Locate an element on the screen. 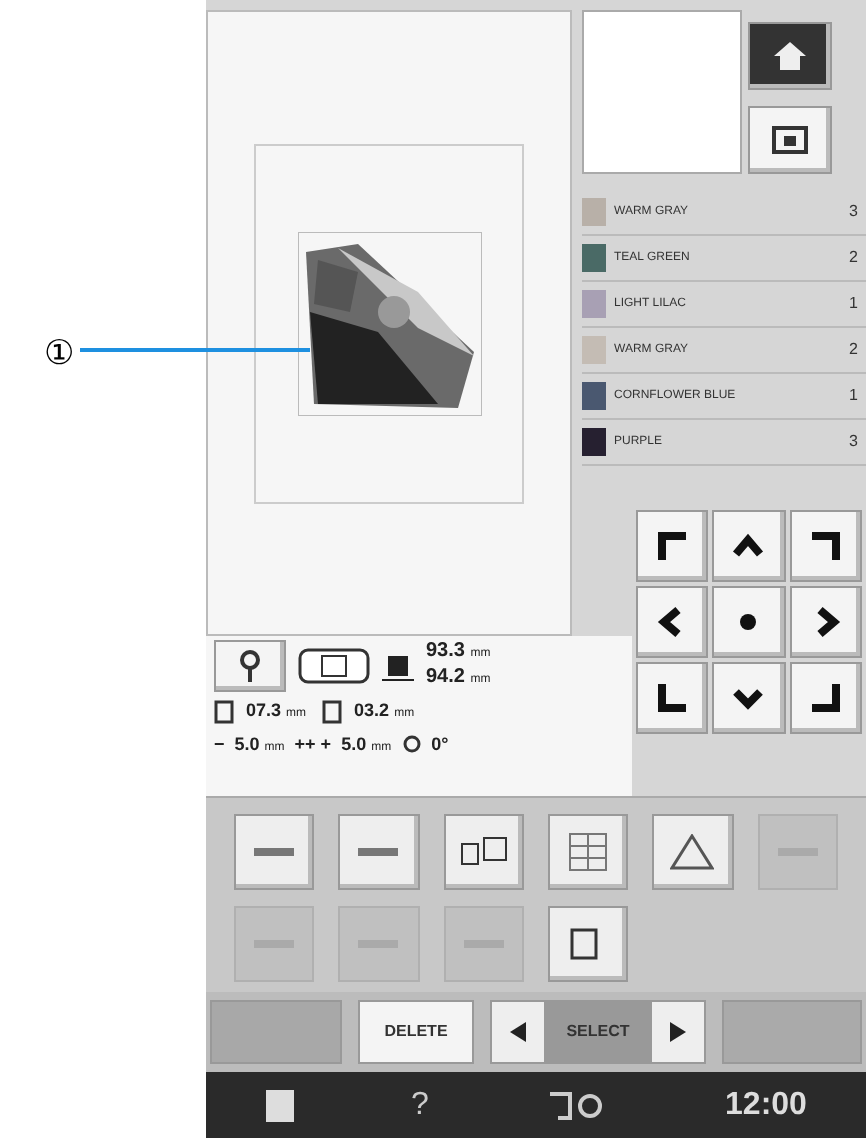  angle-value: 0° is located at coordinates (440, 744).